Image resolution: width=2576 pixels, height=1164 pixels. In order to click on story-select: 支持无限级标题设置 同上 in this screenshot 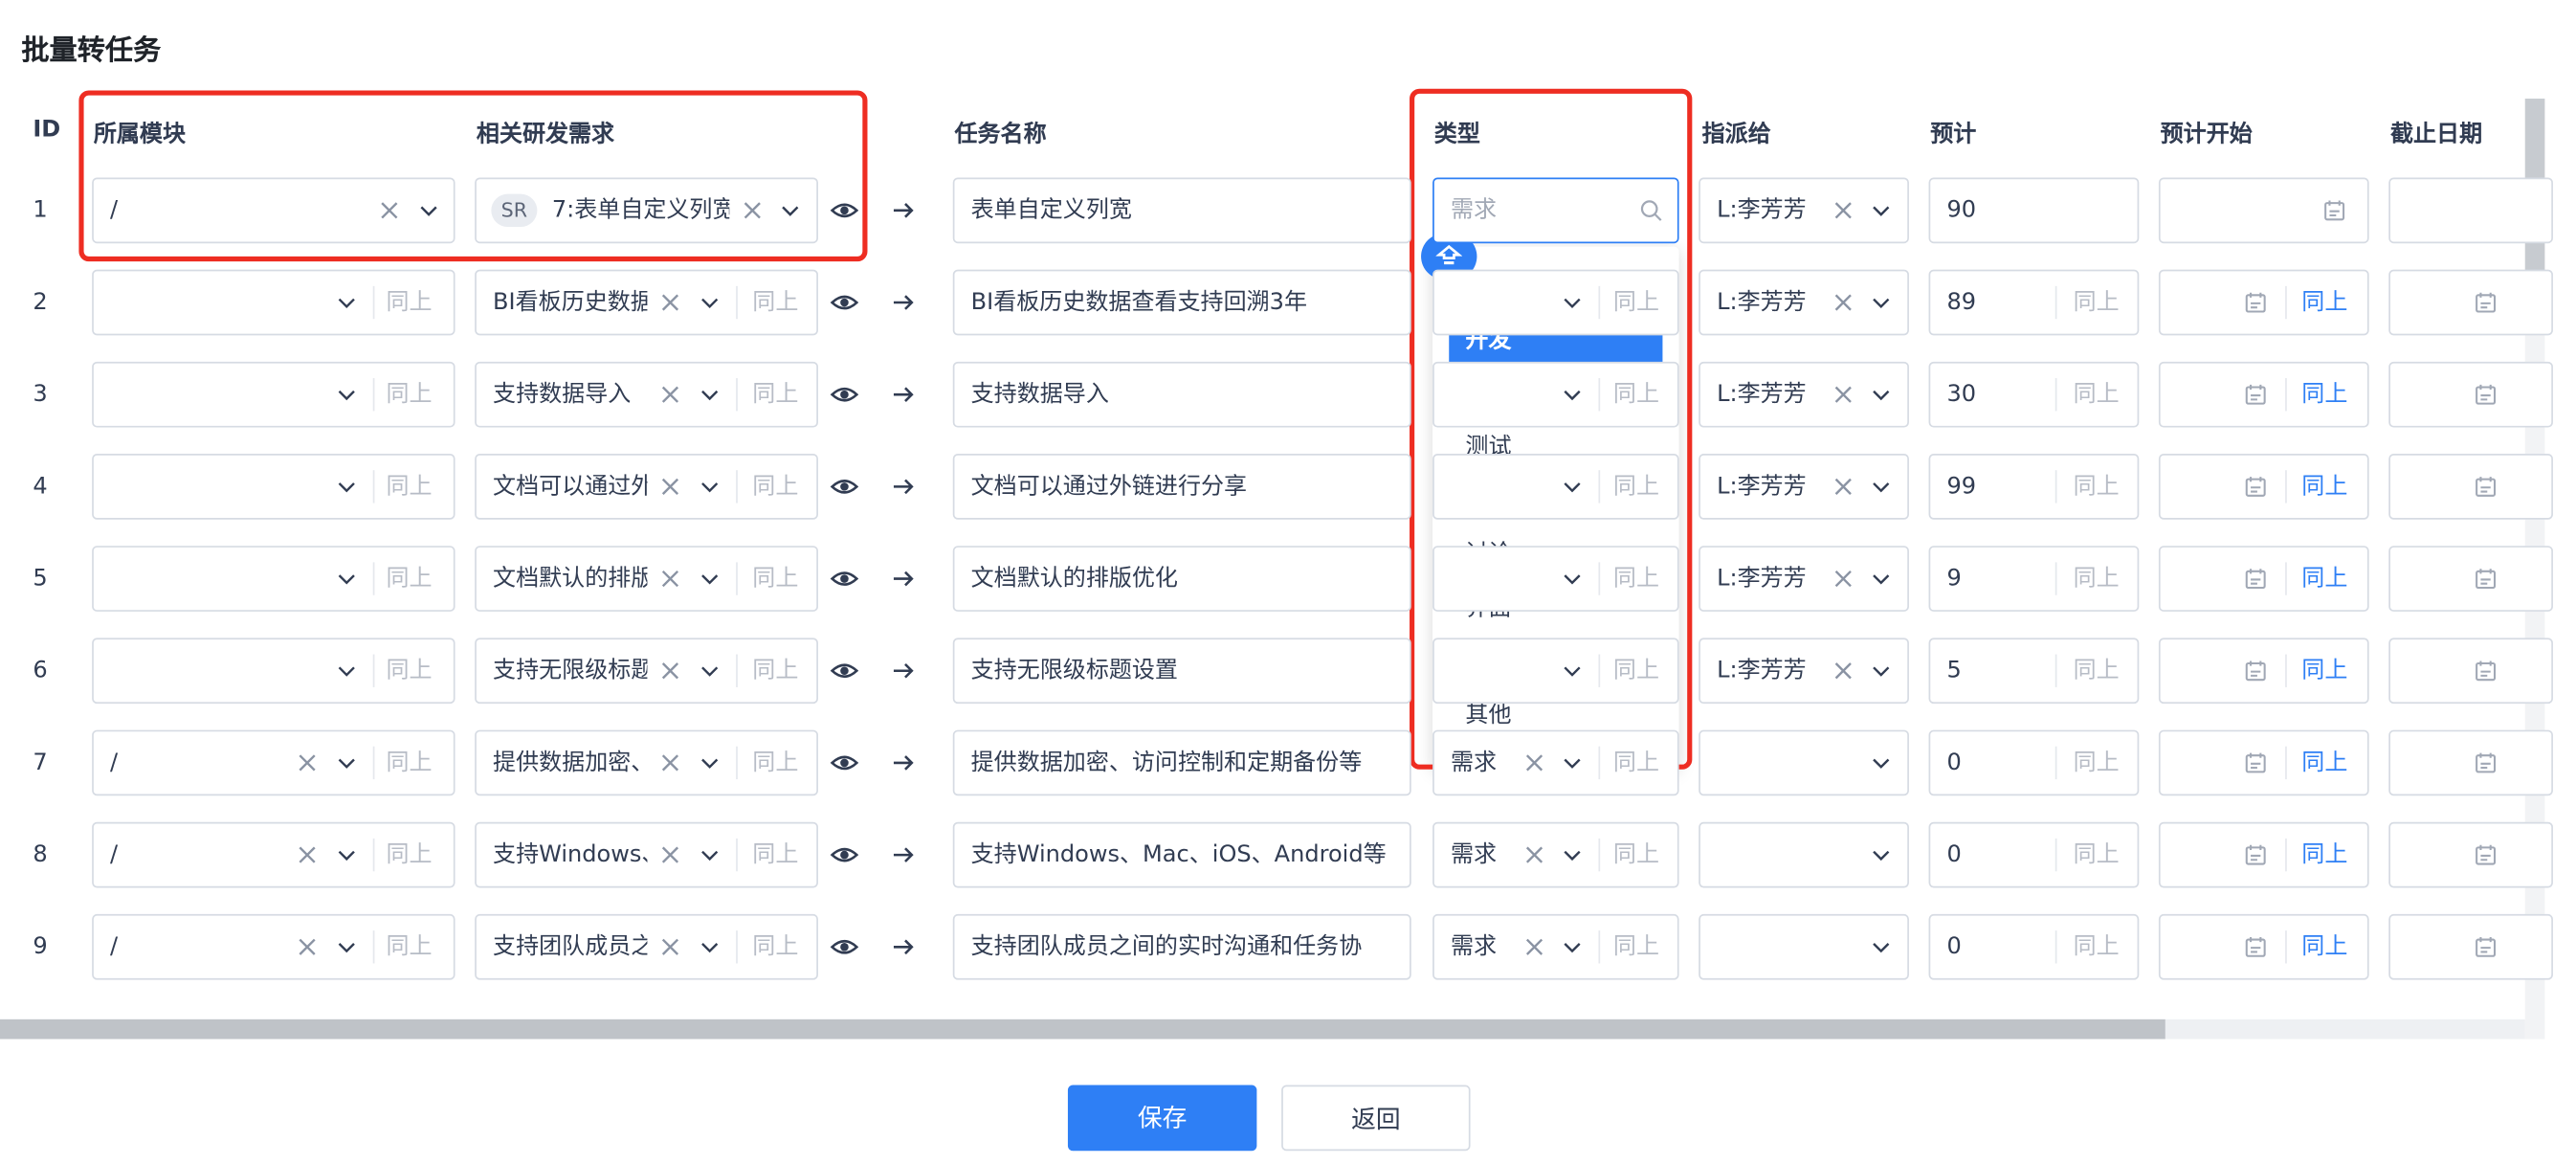, I will do `click(646, 672)`.